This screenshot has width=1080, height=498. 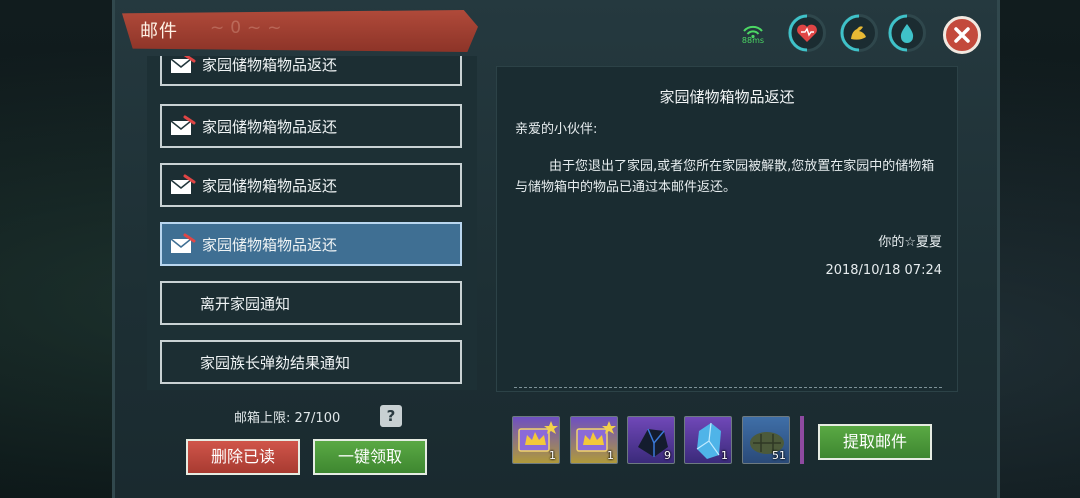 I want to click on attachment-dark-crystal: 9, so click(x=651, y=440).